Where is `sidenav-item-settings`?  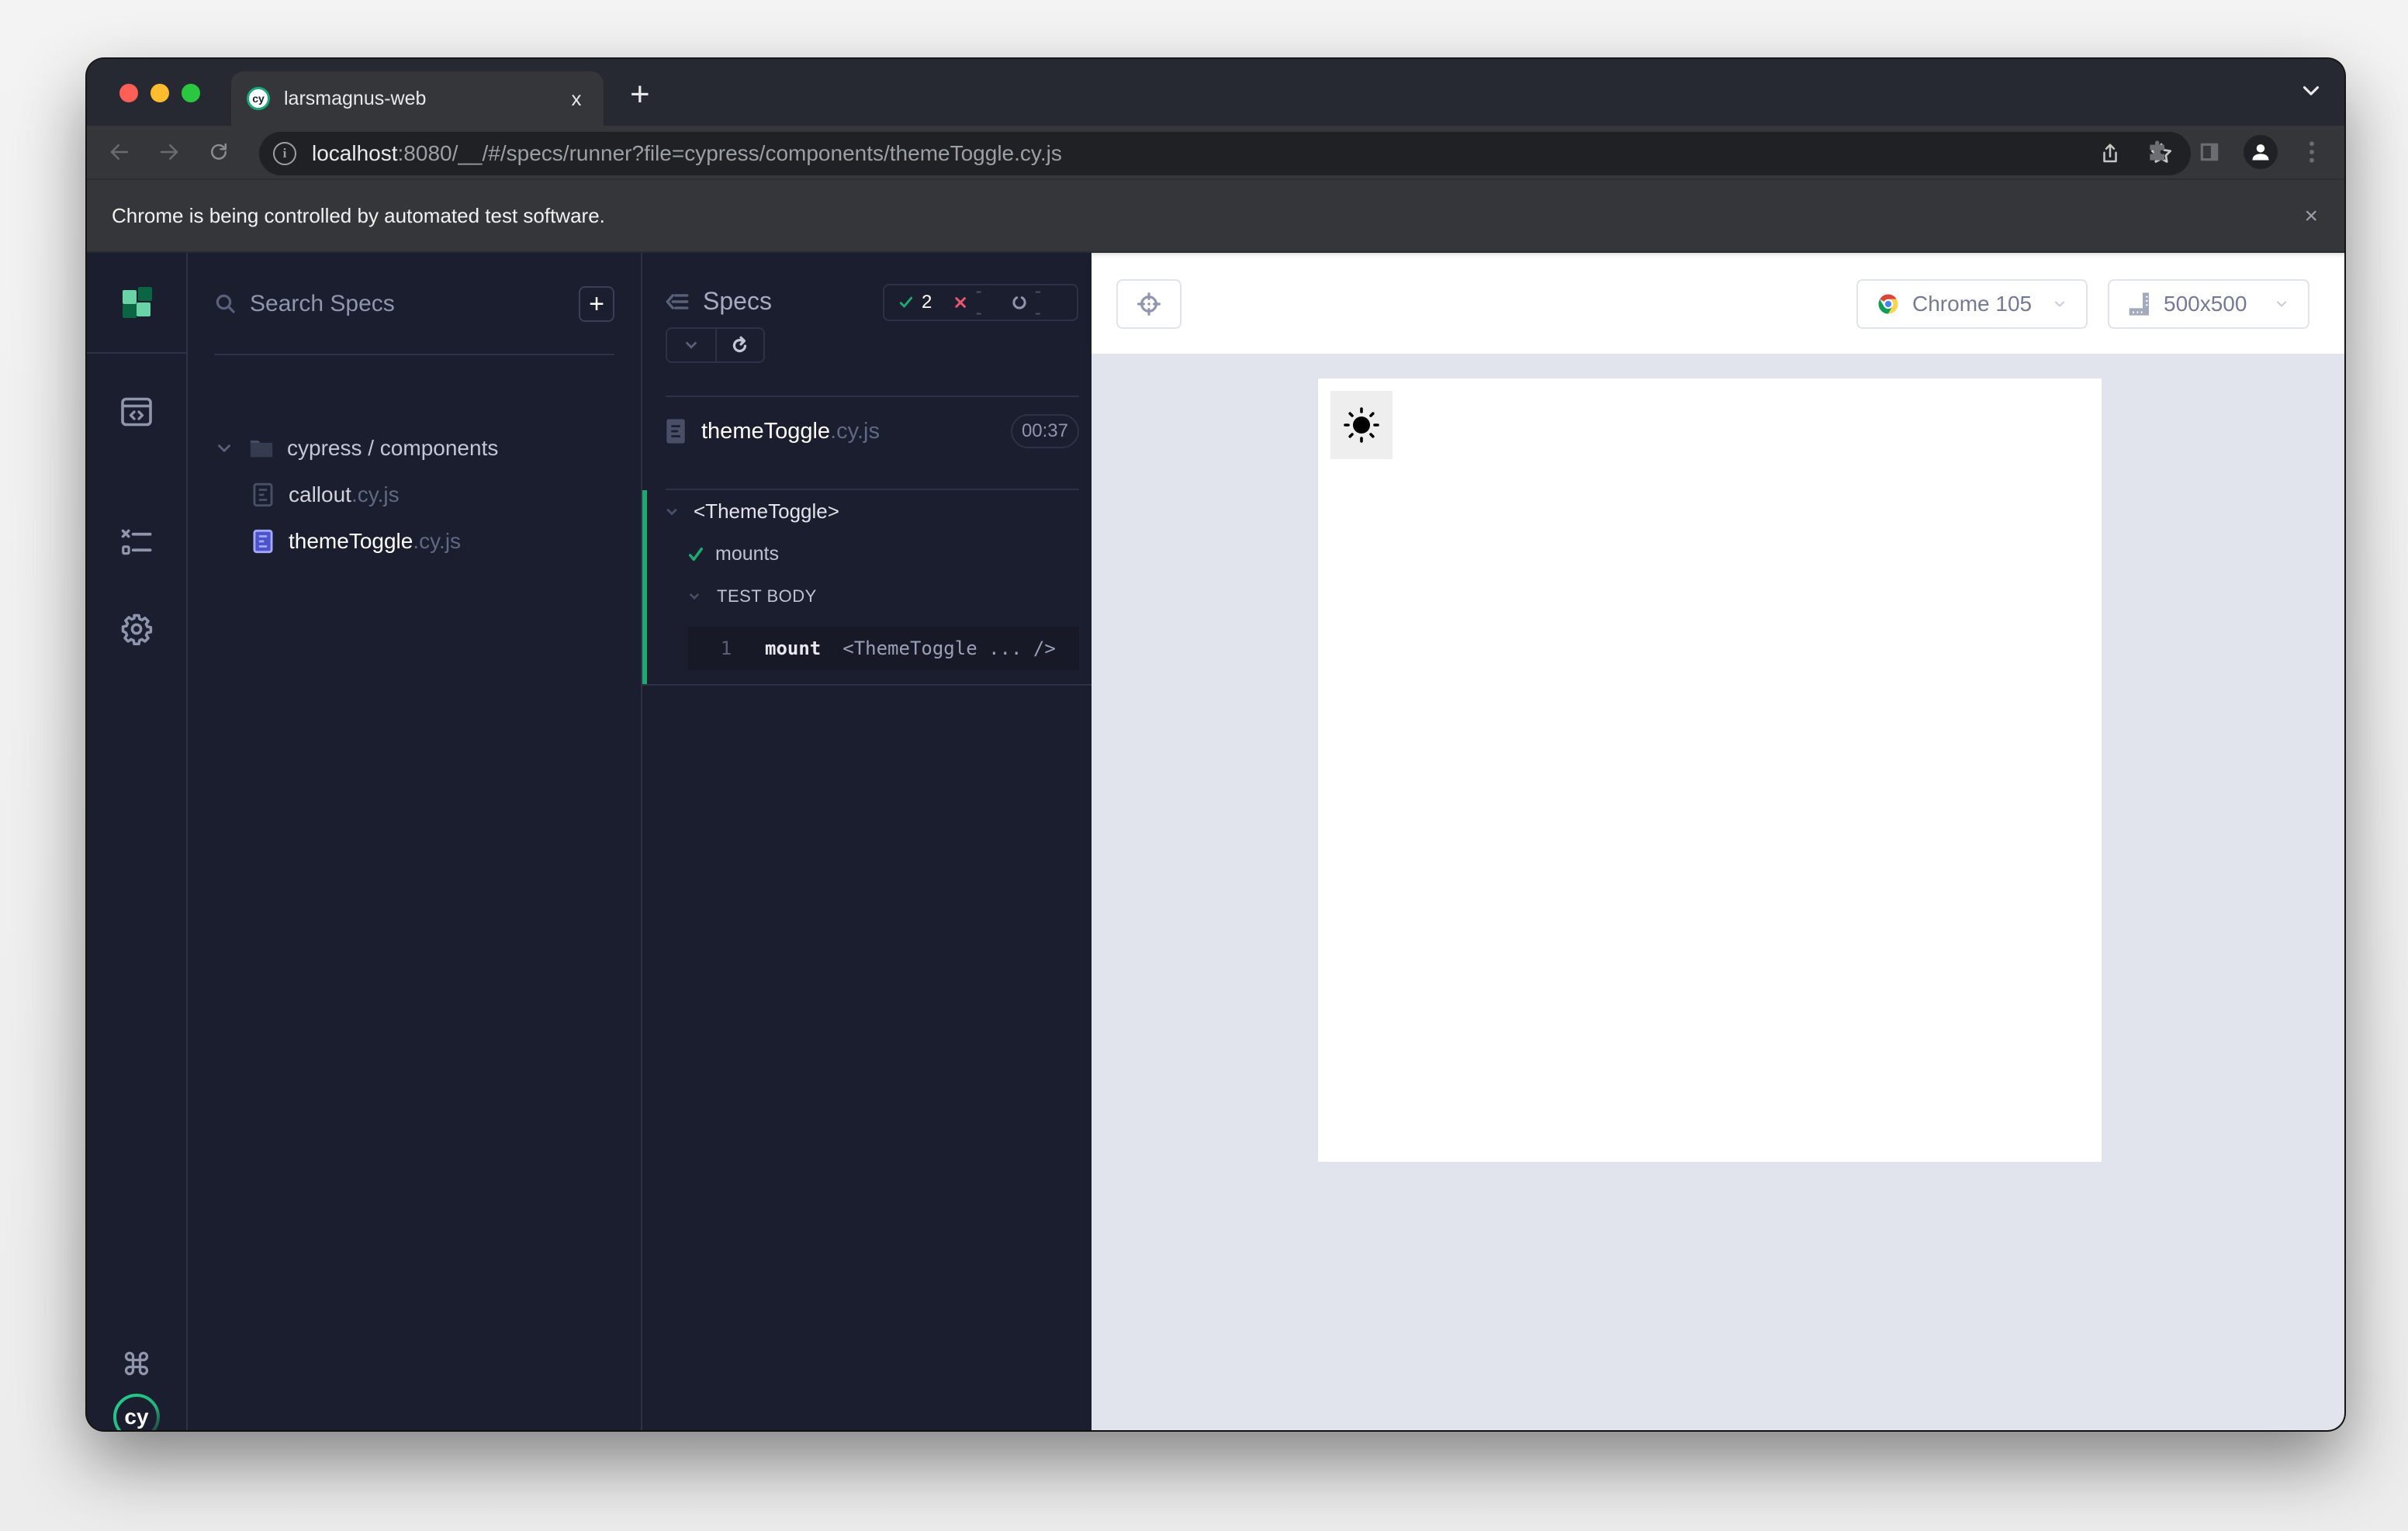
sidenav-item-settings is located at coordinates (136, 629).